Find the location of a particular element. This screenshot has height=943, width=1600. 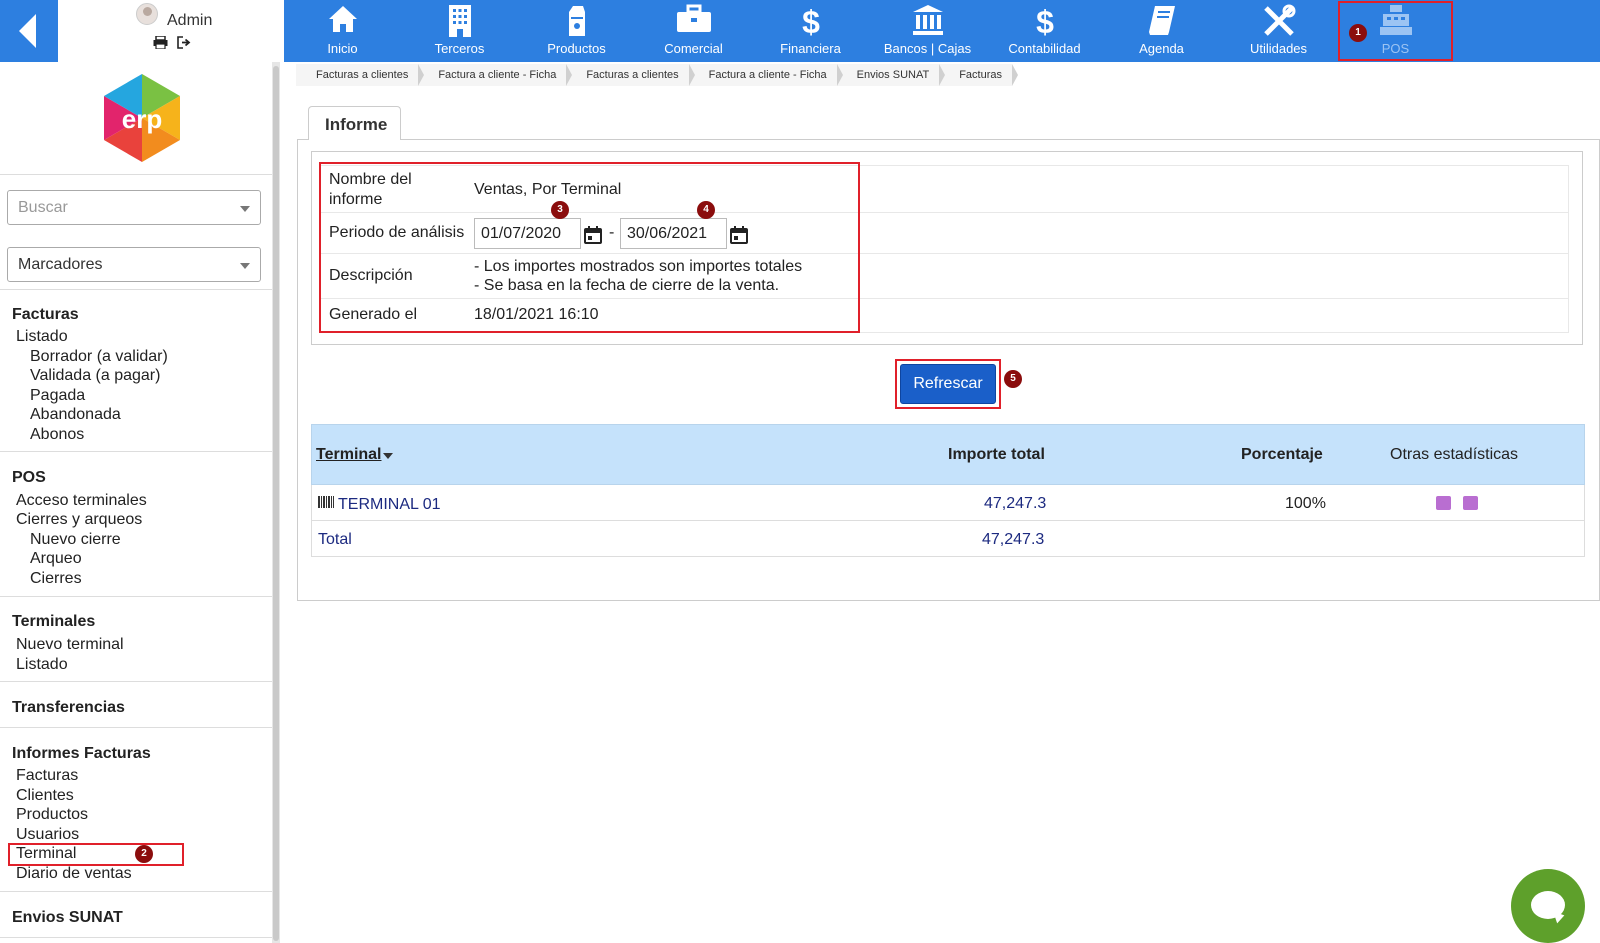

nav-item-inicio: Inicio is located at coordinates (342, 31).